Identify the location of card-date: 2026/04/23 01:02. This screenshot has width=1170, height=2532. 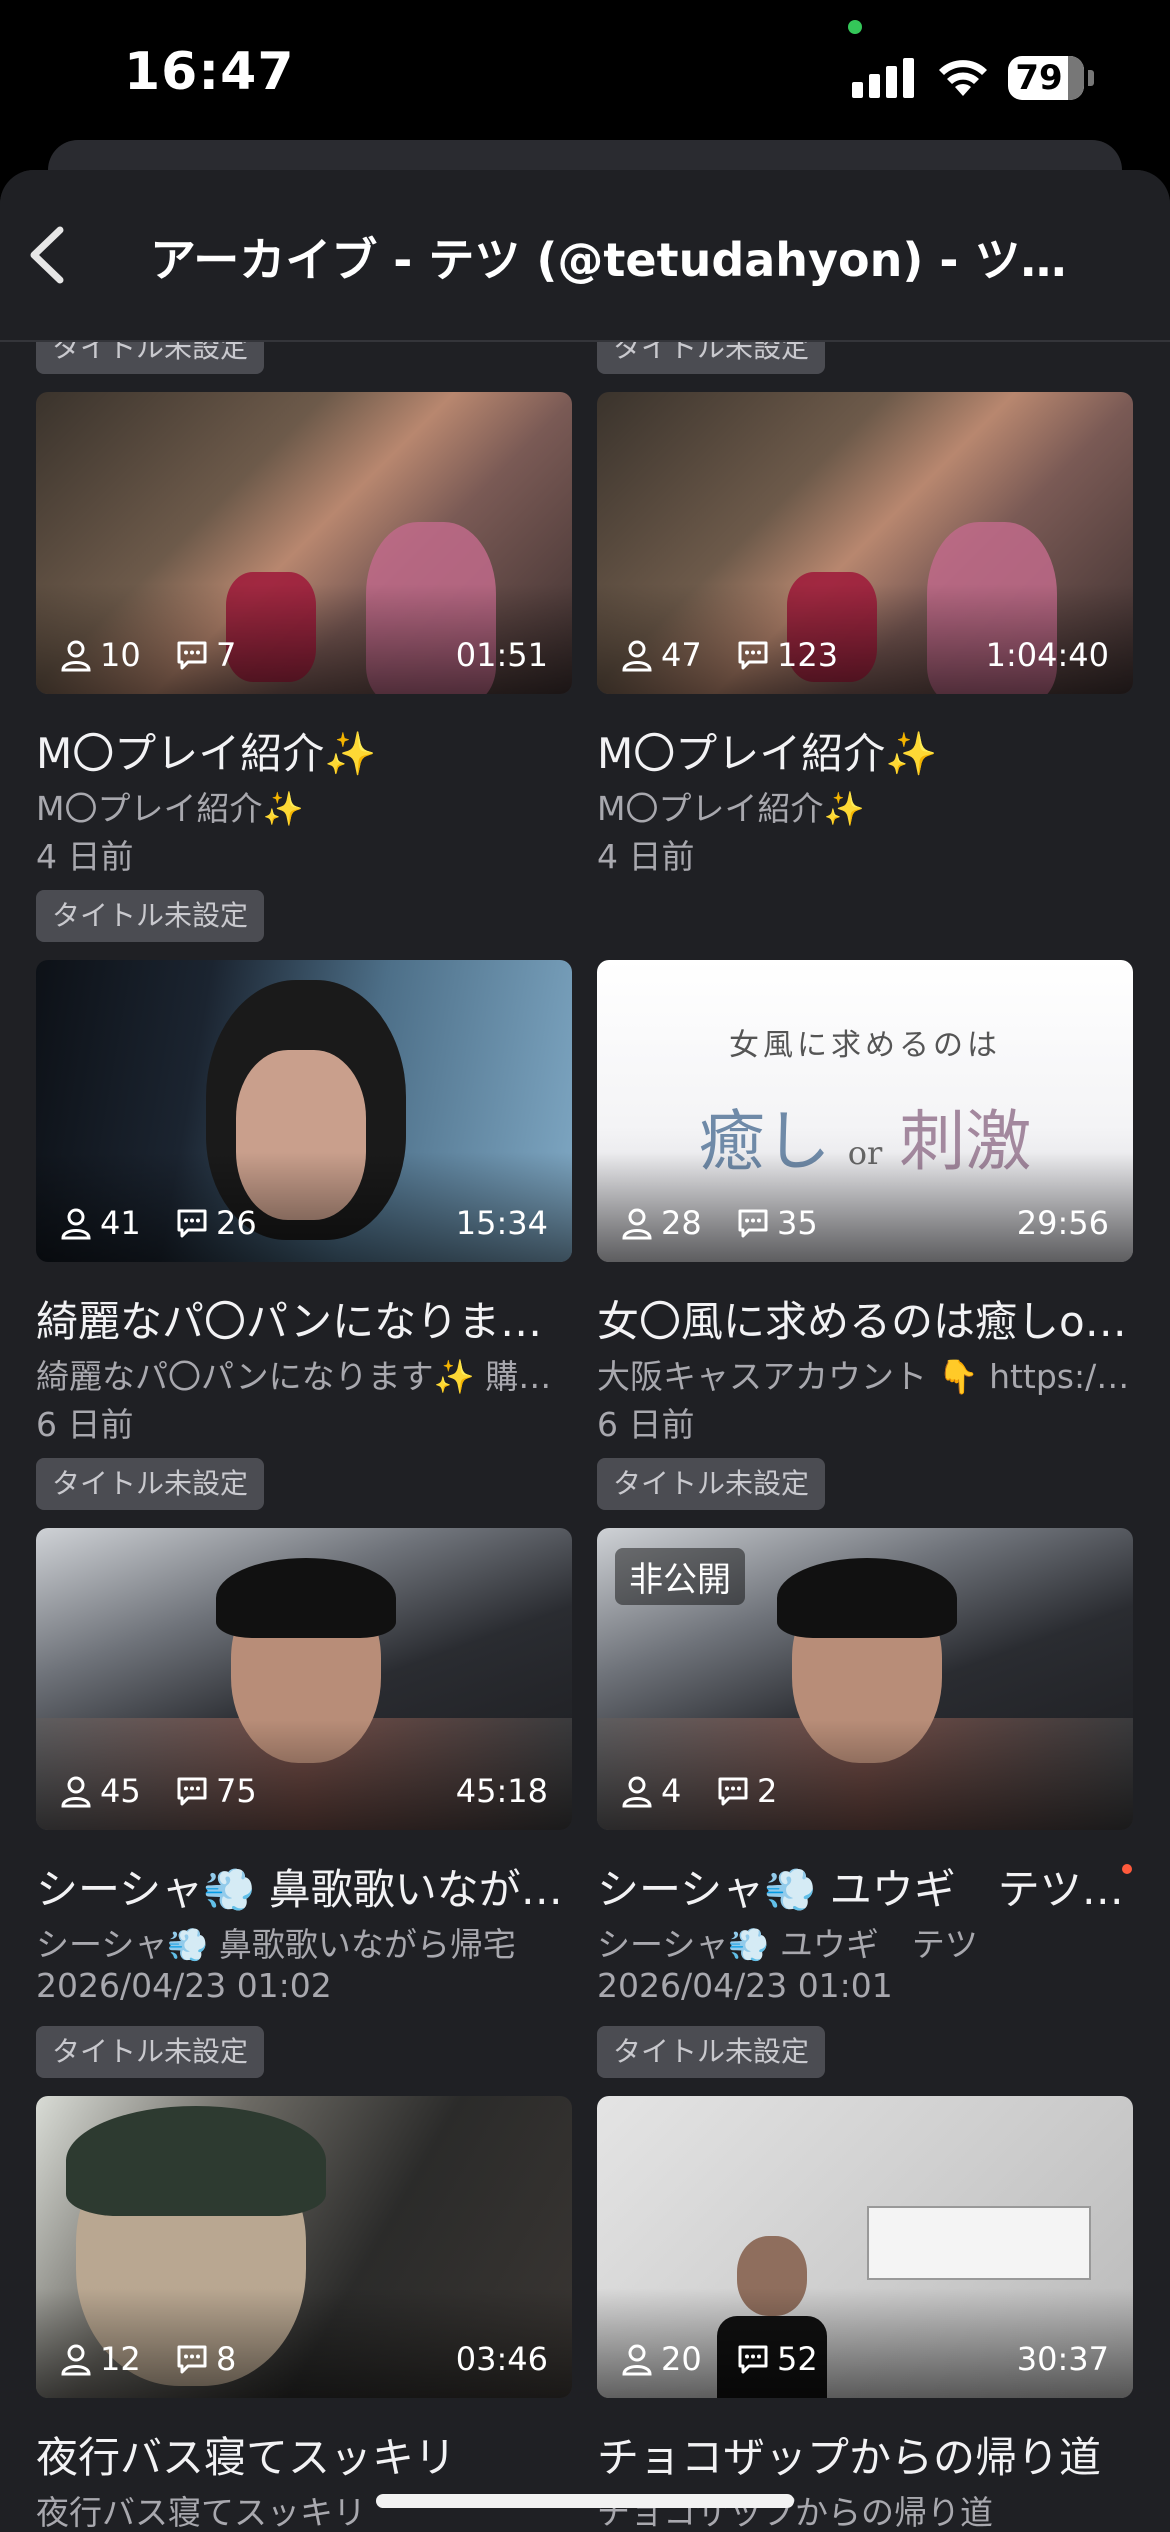
(184, 1985).